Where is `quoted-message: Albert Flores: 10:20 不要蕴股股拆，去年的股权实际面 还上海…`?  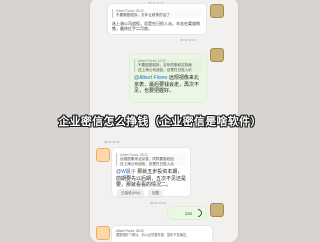
quoted-message: Albert Flores: 10:20 不要蕴股股拆，去年的股权实际面 还上海… is located at coordinates (168, 66).